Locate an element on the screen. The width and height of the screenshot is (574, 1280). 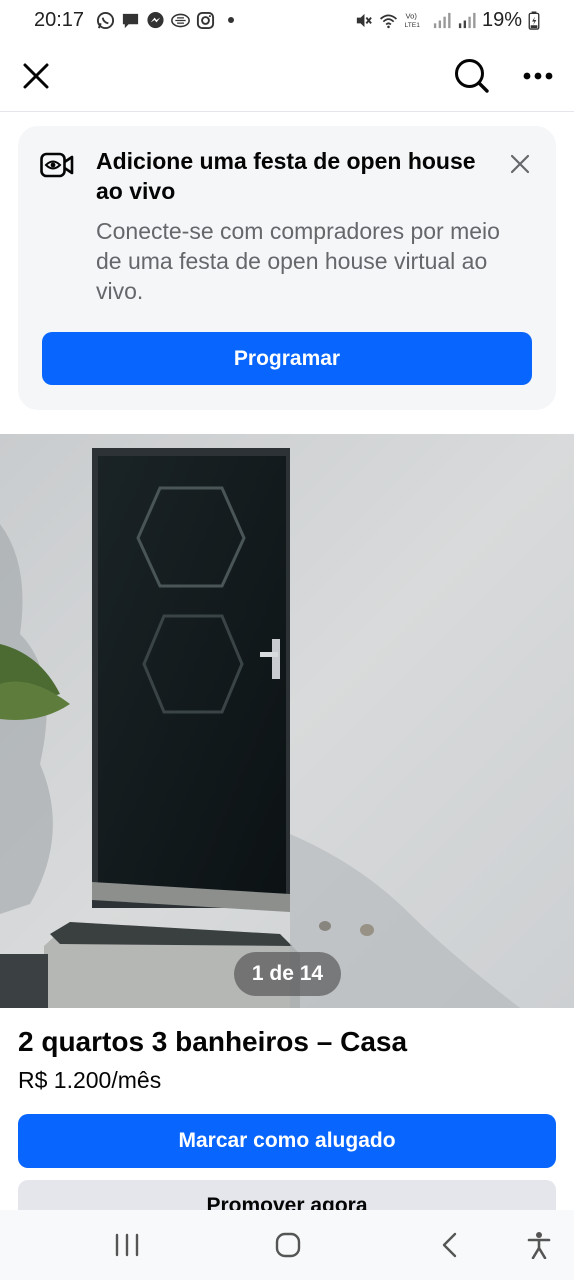
listing-title: 2 quartos 3 banheiros – Casa is located at coordinates (213, 1041).